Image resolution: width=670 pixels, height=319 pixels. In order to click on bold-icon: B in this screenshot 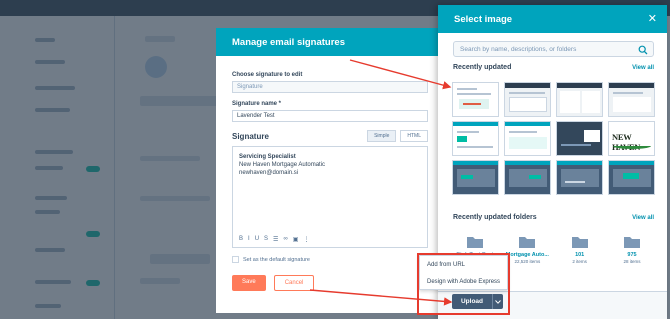, I will do `click(241, 239)`.